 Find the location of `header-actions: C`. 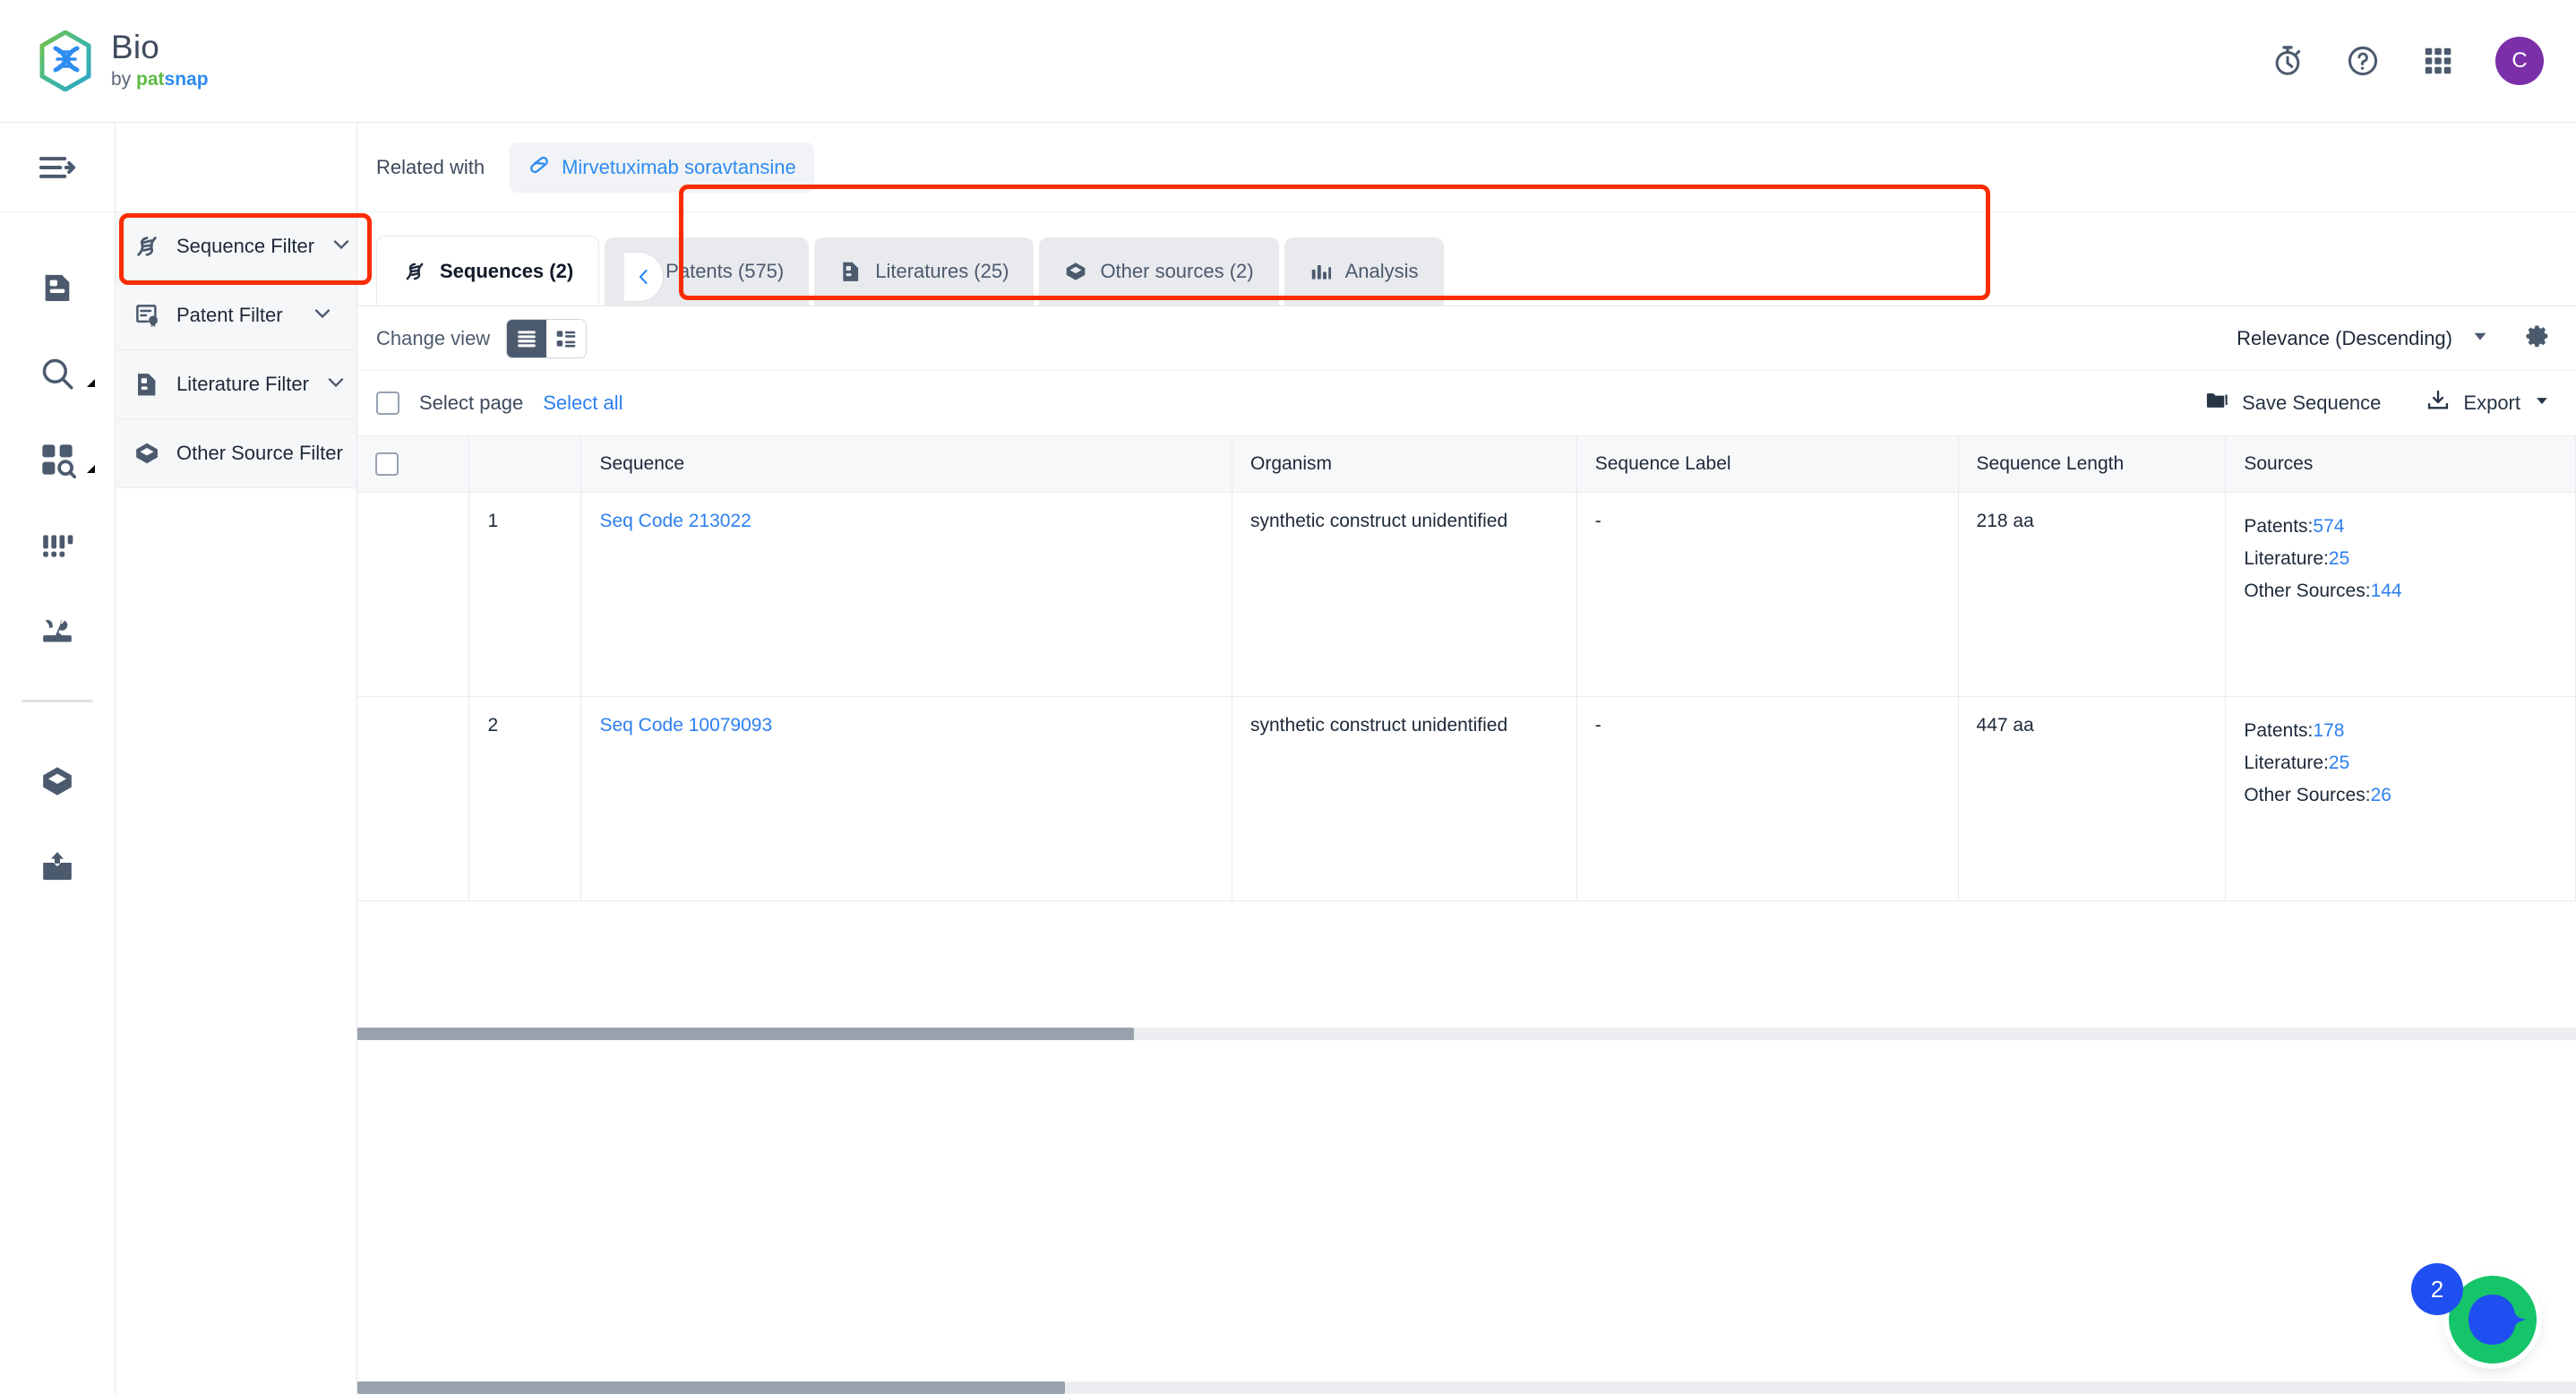

header-actions: C is located at coordinates (2407, 61).